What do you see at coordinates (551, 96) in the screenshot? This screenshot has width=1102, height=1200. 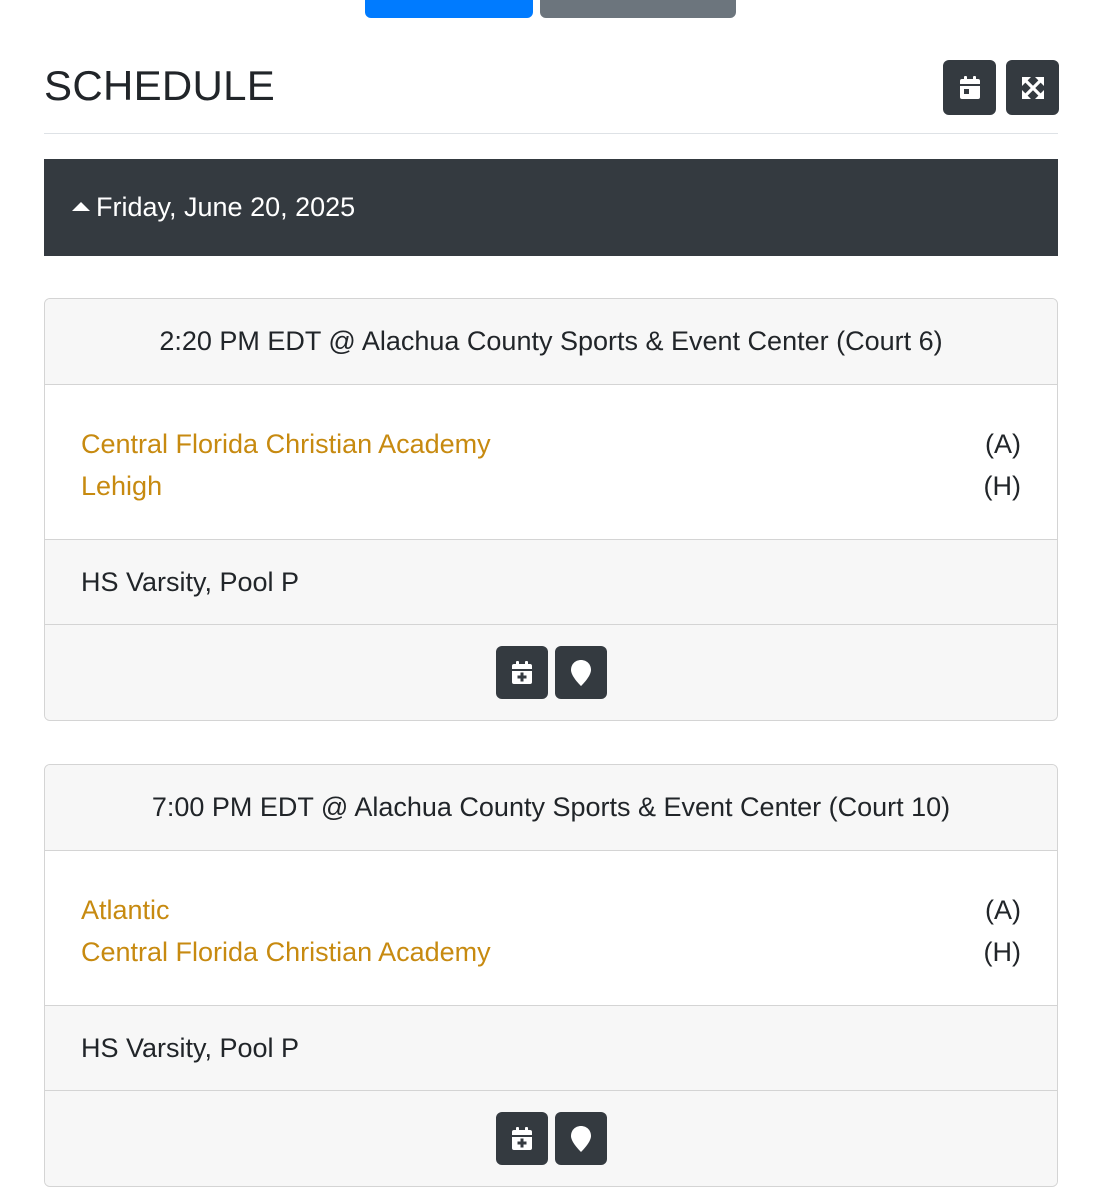 I see `schedule-header: SCHEDULE` at bounding box center [551, 96].